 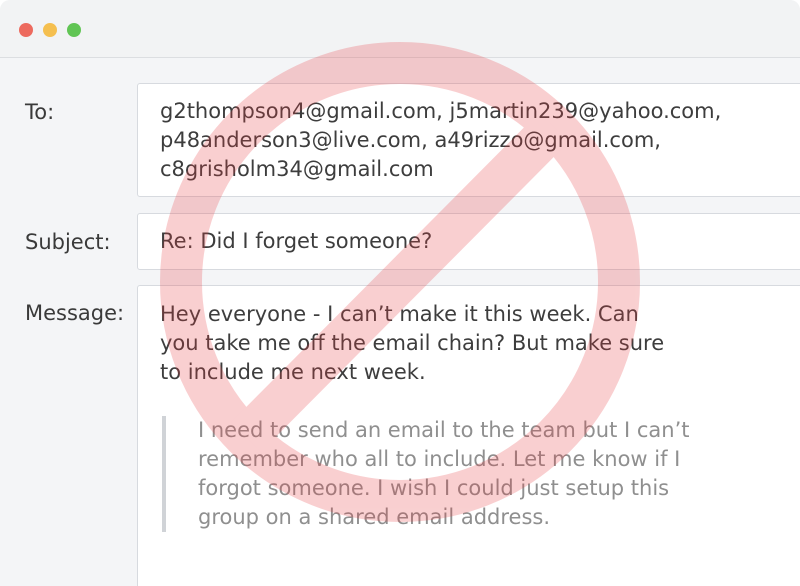 What do you see at coordinates (50, 30) in the screenshot?
I see `minimize-window-button` at bounding box center [50, 30].